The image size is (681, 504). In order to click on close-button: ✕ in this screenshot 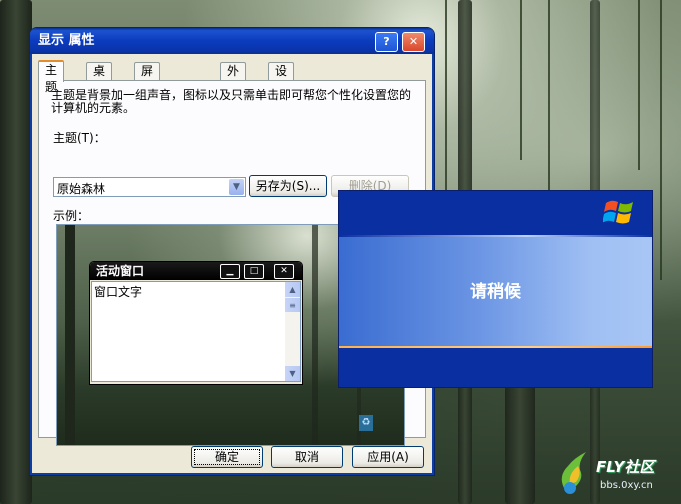, I will do `click(413, 42)`.